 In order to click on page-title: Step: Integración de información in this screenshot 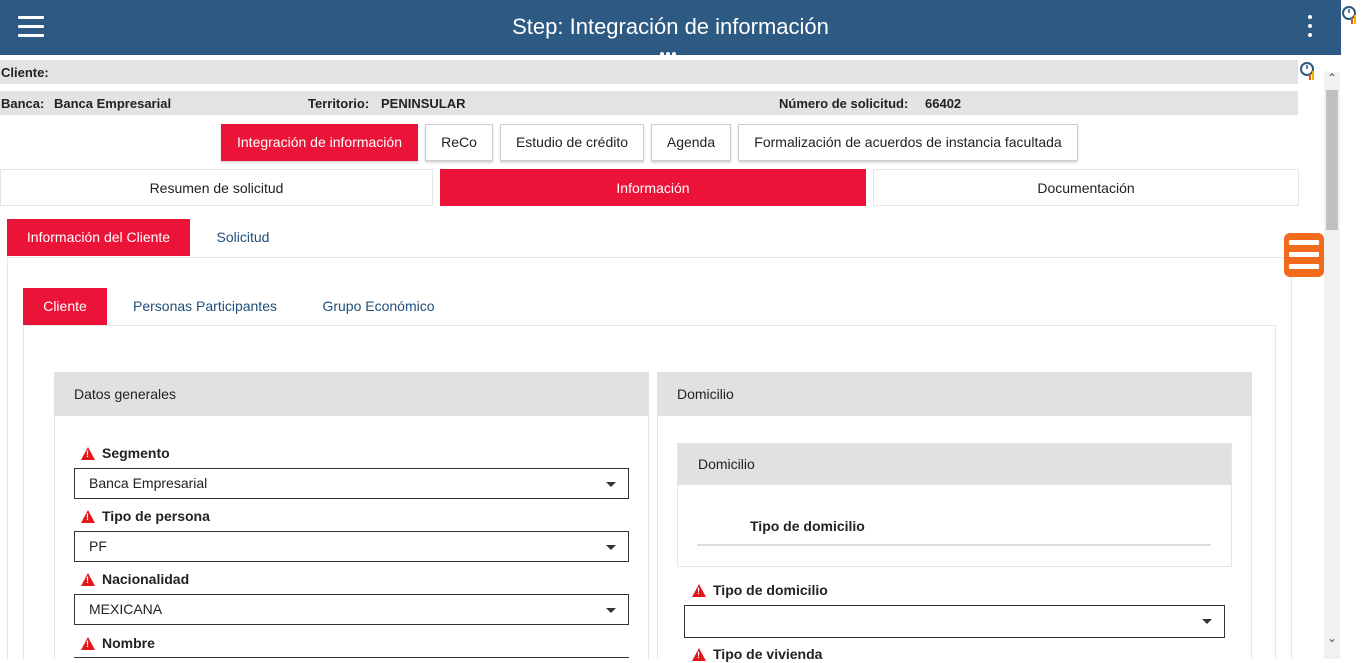, I will do `click(670, 26)`.